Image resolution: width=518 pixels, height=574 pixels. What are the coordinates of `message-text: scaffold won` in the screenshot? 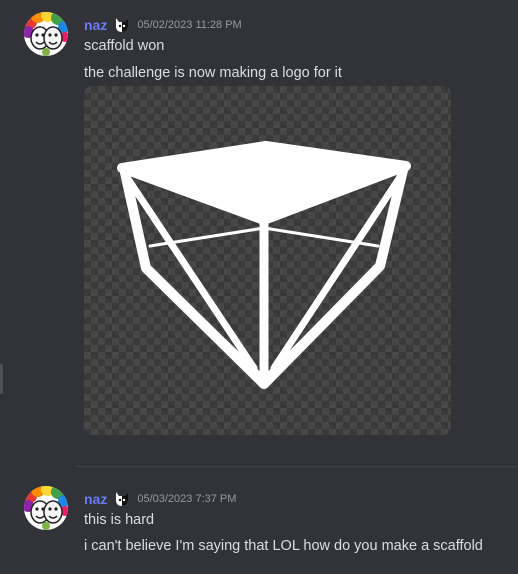 It's located at (124, 46).